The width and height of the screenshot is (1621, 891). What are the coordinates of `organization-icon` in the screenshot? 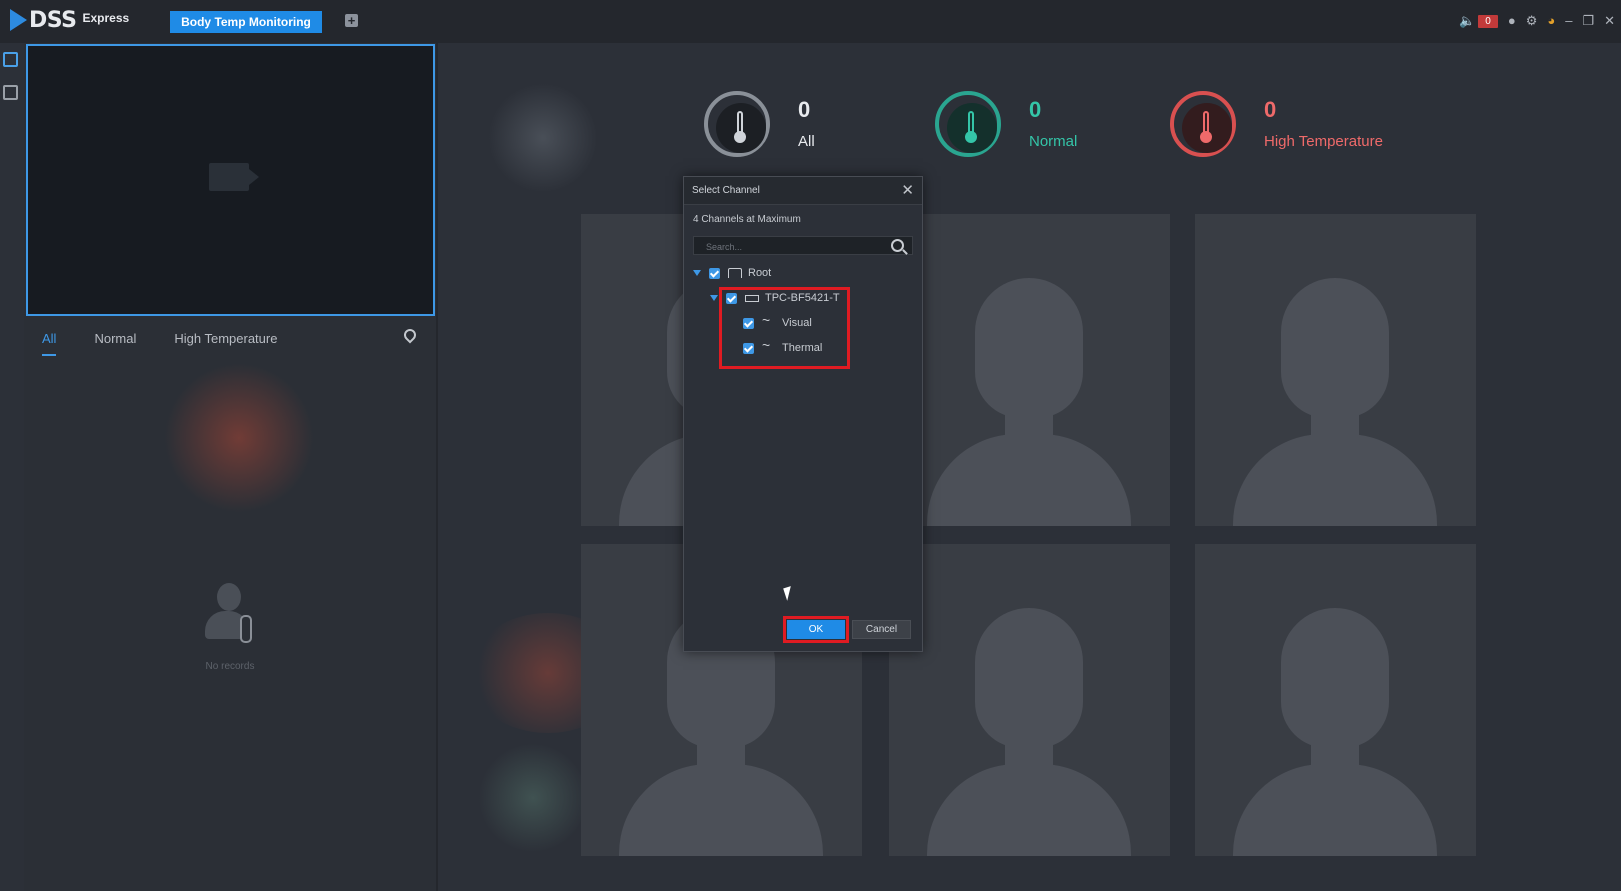 It's located at (735, 273).